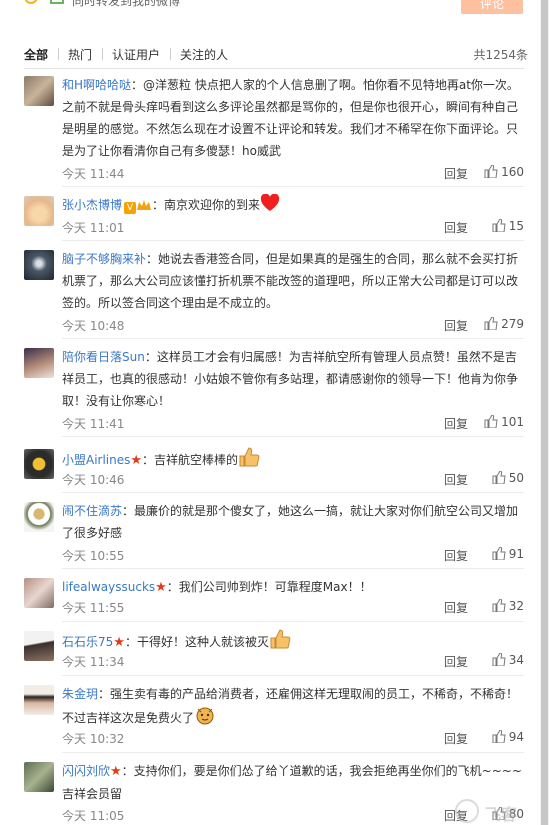 The image size is (549, 825). I want to click on tiger-face-emoji-icon, so click(205, 718).